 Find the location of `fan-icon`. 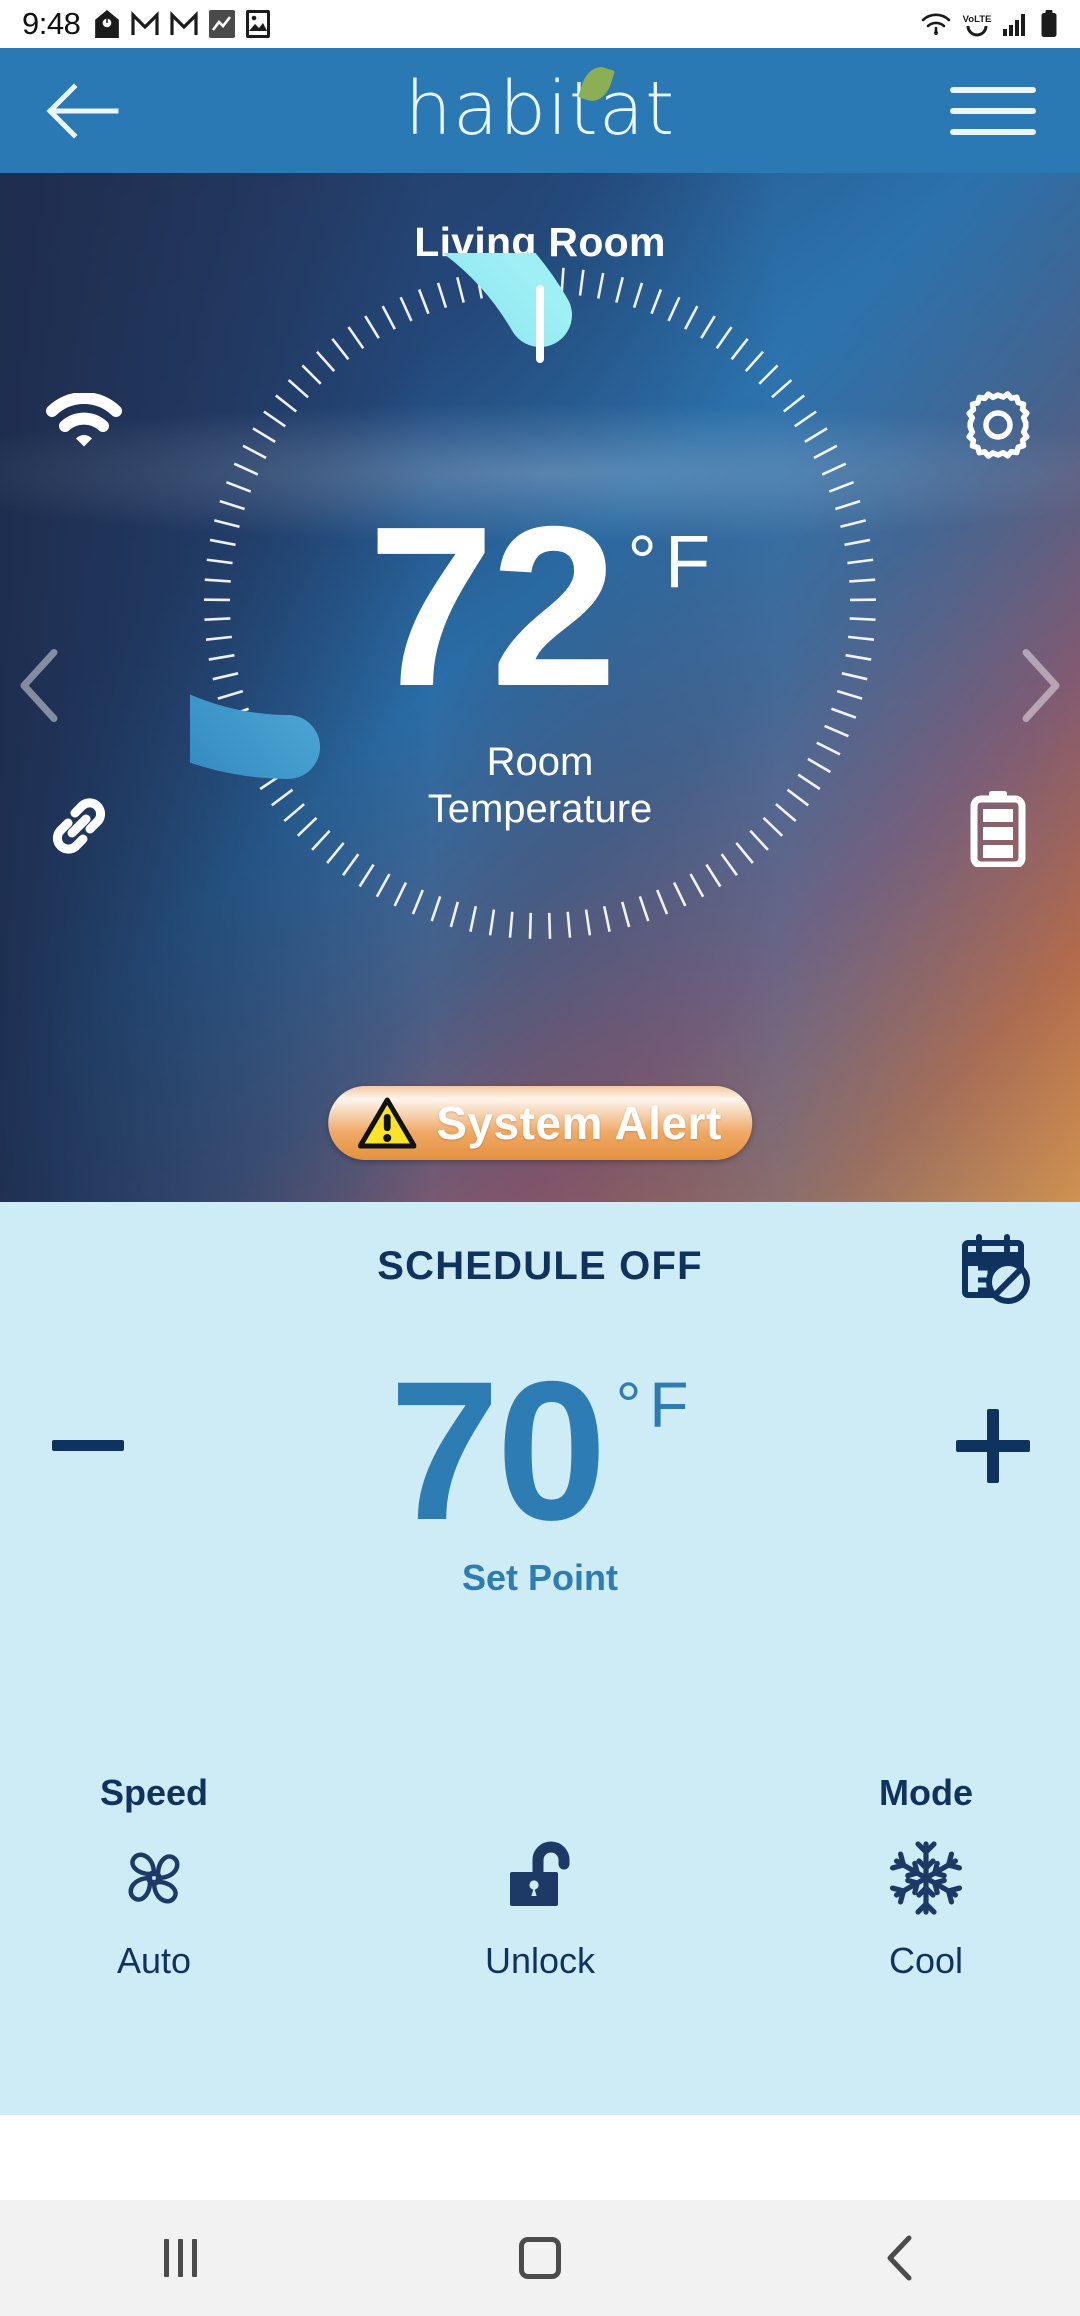

fan-icon is located at coordinates (154, 1878).